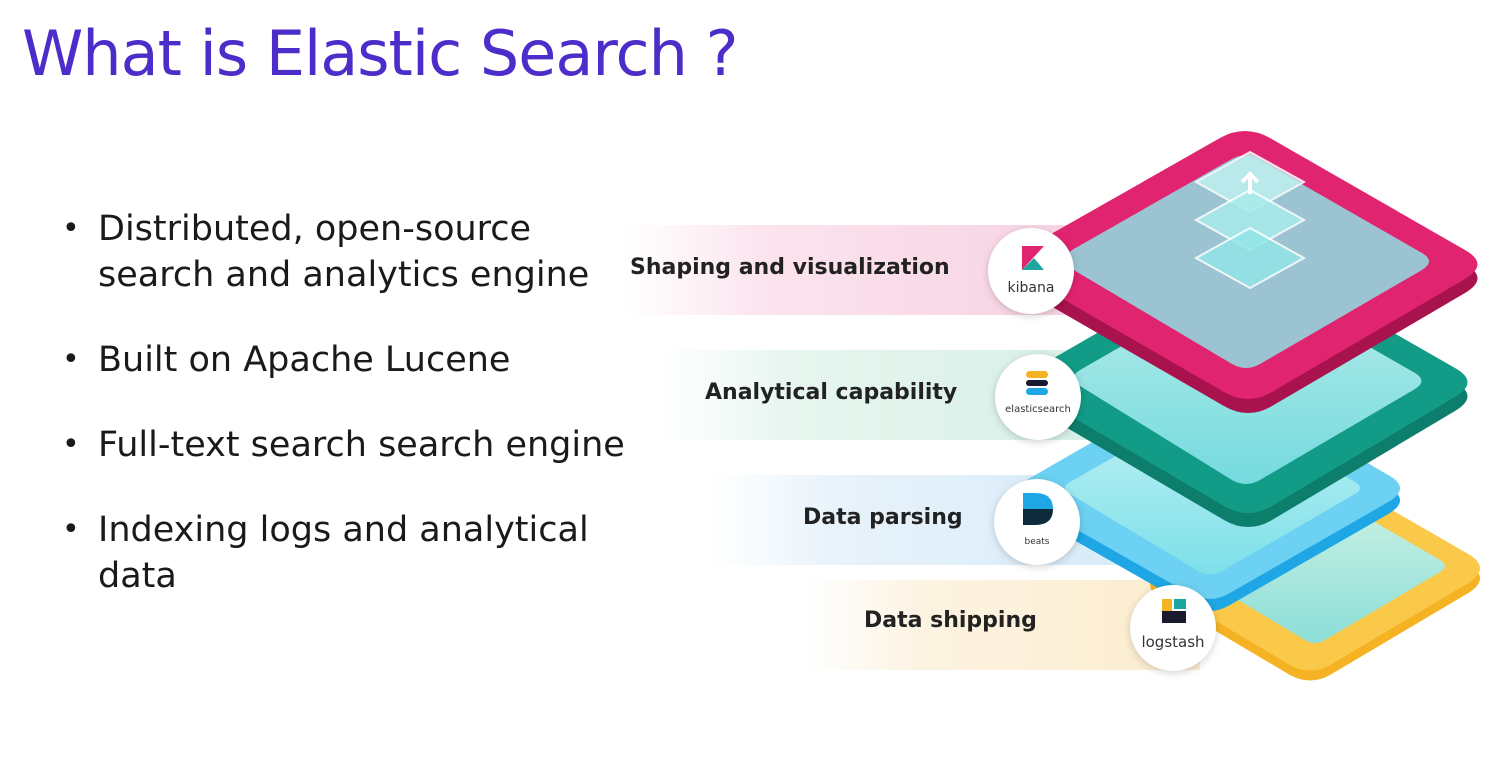 This screenshot has width=1507, height=767. I want to click on elasticsearch-logo: elasticsearch, so click(1038, 397).